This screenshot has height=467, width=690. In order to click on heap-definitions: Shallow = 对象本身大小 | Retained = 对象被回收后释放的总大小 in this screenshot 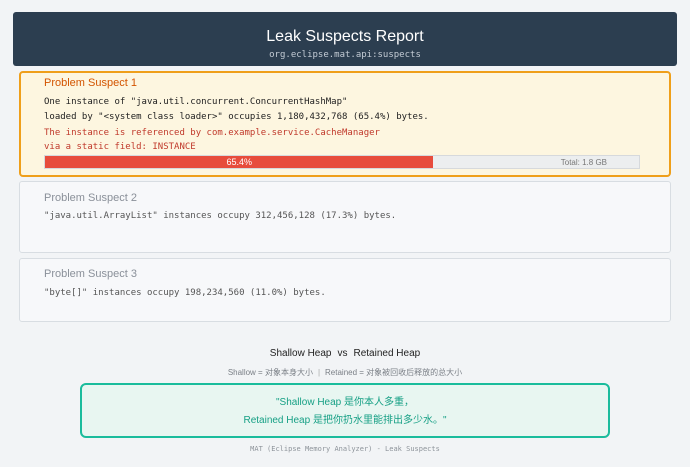, I will do `click(345, 372)`.